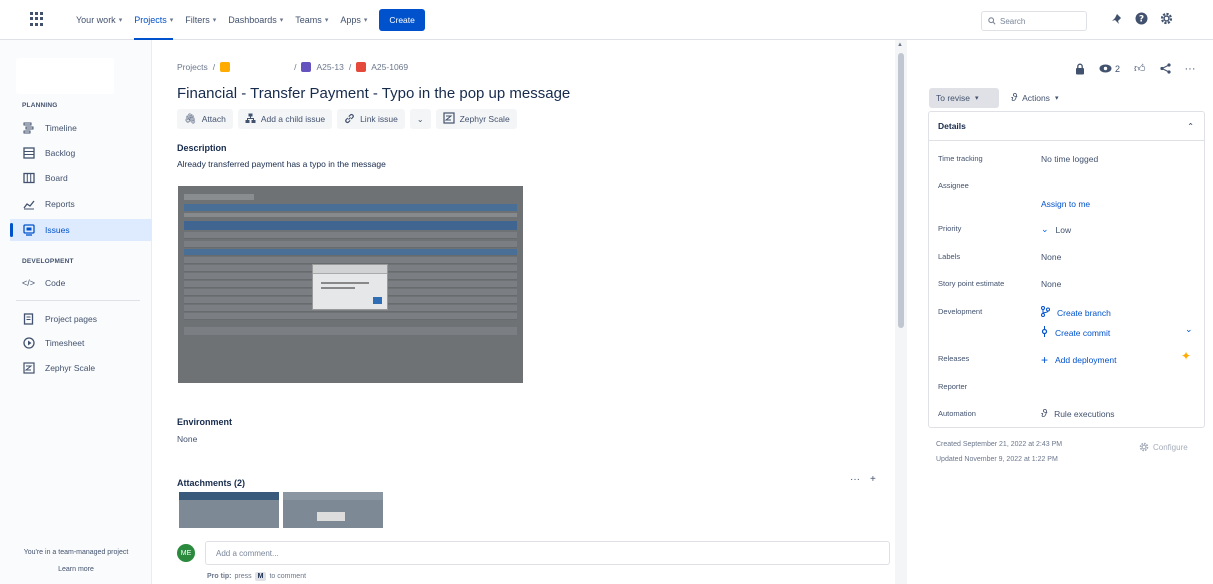 The height and width of the screenshot is (584, 1213). I want to click on issue-toolbar: 2 👍︎ ···, so click(1135, 68).